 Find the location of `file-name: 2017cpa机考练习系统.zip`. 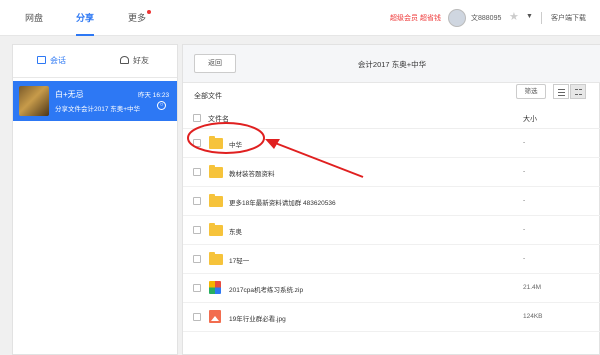

file-name: 2017cpa机考练习系统.zip is located at coordinates (266, 289).